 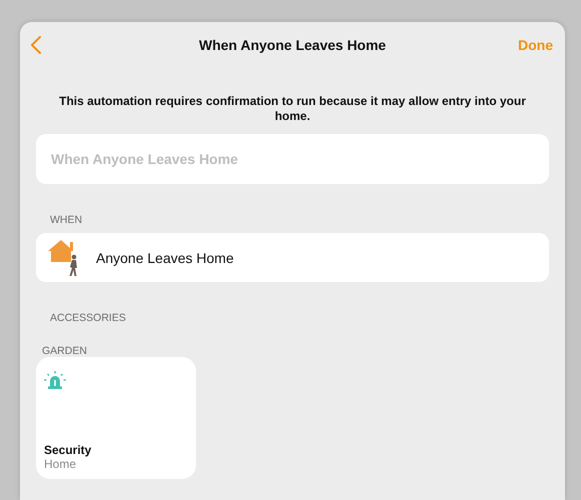 I want to click on section-header: WHEN, so click(x=67, y=221).